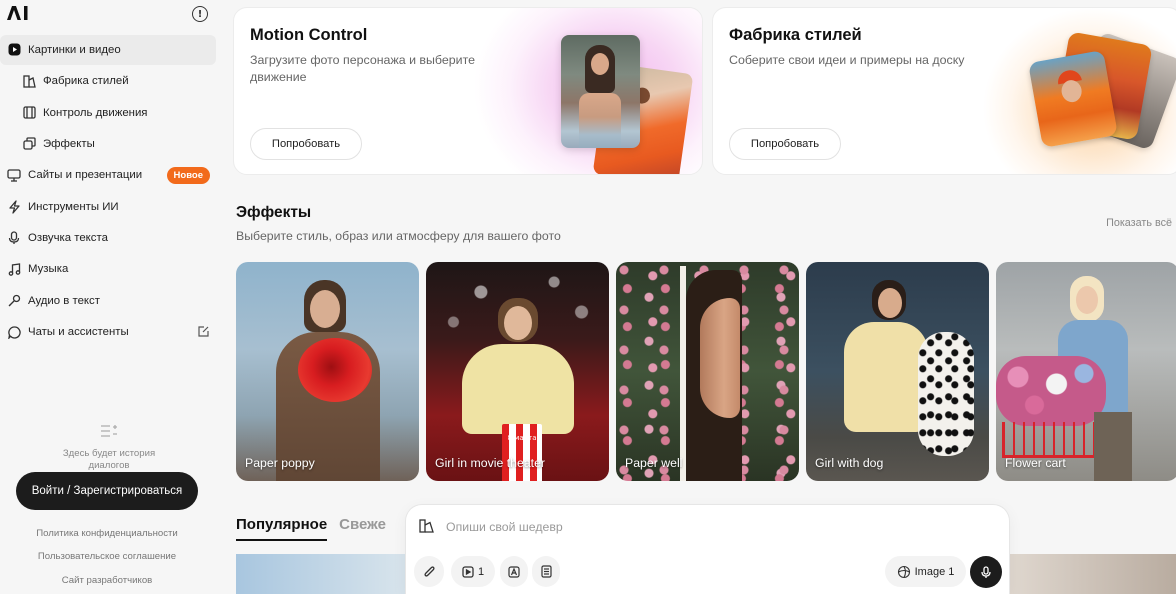  What do you see at coordinates (69, 143) in the screenshot?
I see `sidebar-item-label: Эффекты` at bounding box center [69, 143].